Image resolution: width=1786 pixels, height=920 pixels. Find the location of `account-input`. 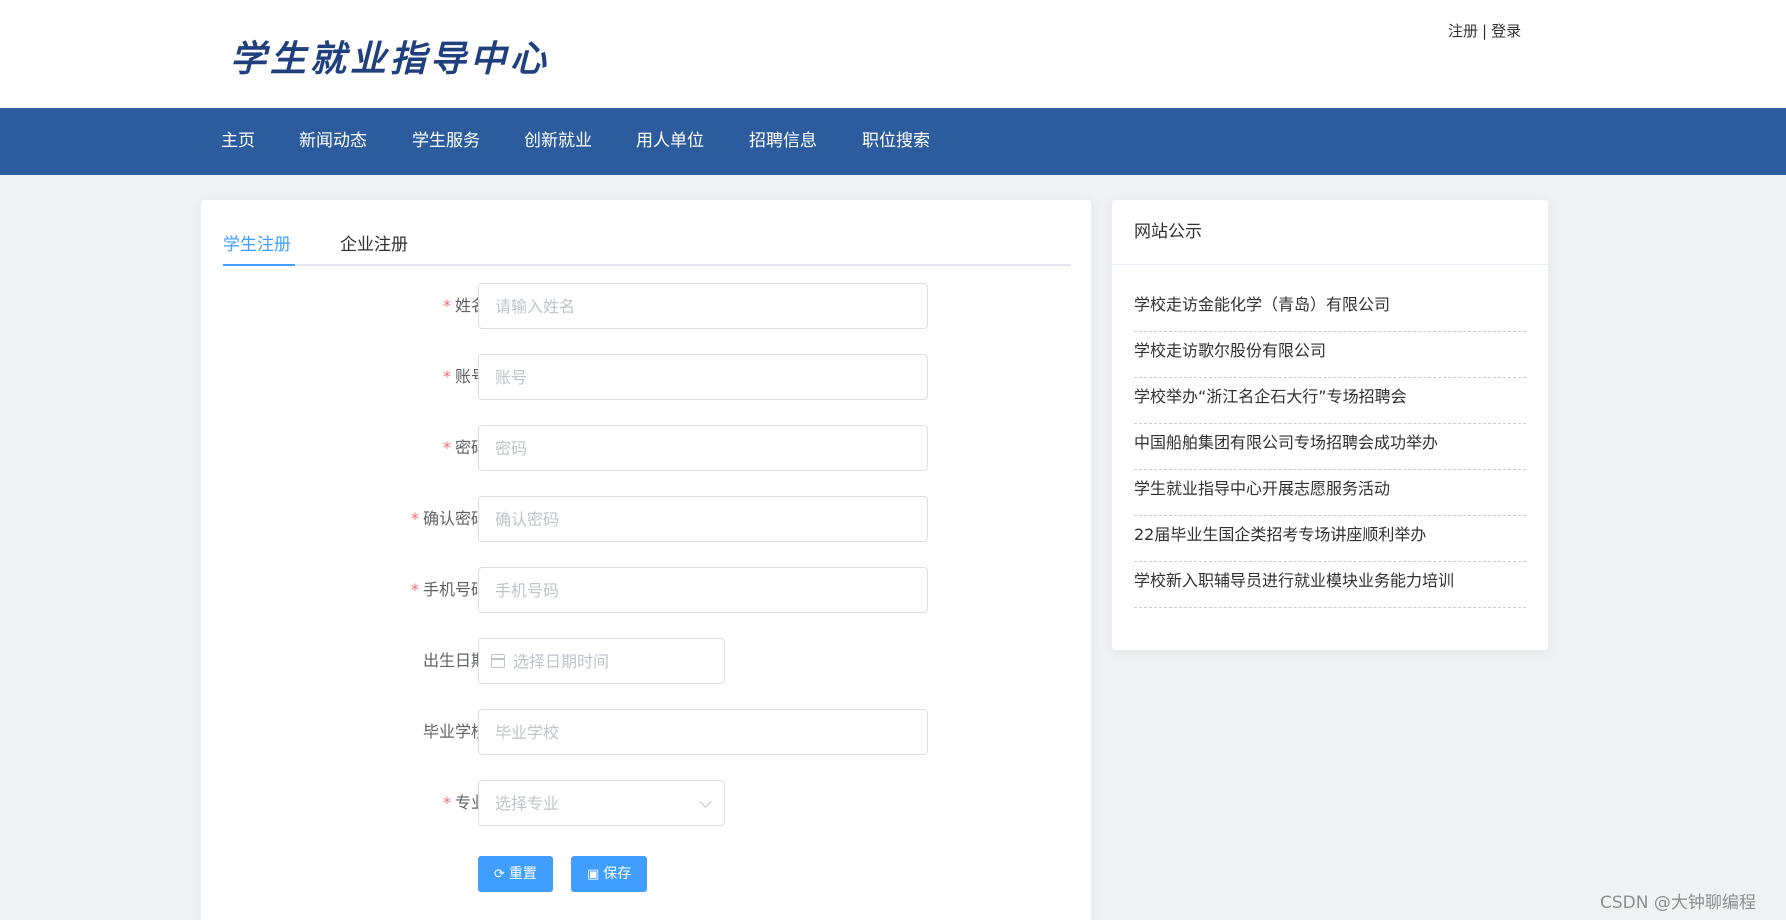

account-input is located at coordinates (703, 377).